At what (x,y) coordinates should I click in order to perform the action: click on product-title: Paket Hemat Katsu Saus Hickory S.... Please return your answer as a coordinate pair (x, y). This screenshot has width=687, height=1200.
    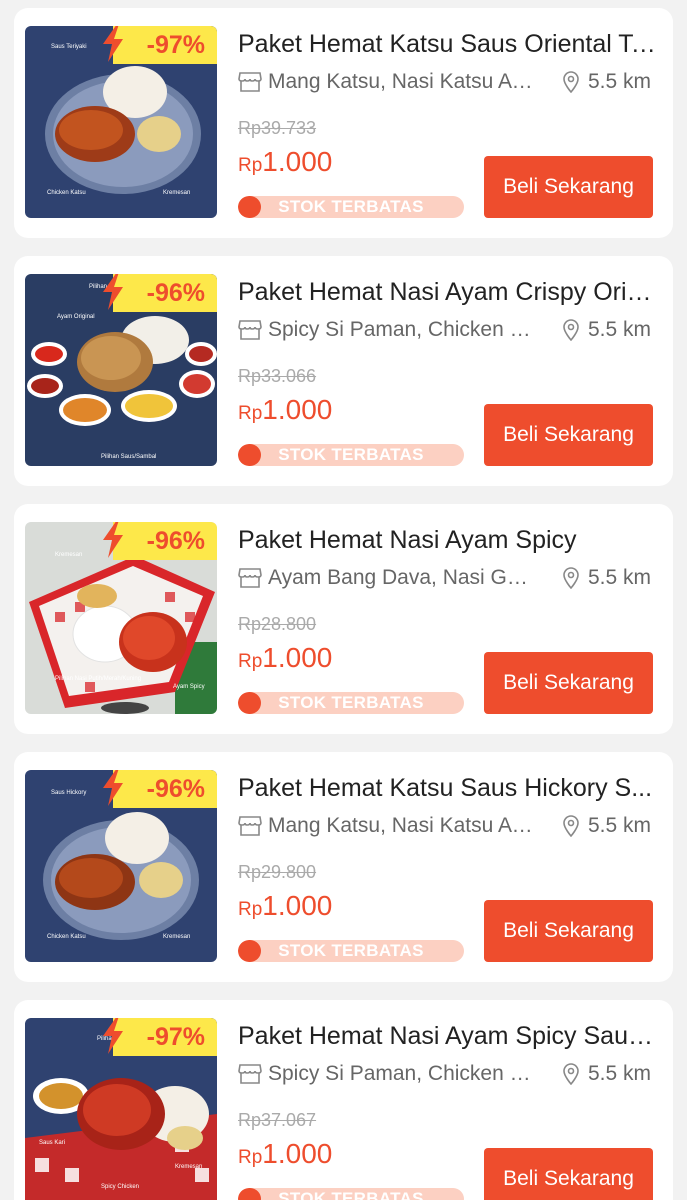
    Looking at the image, I should click on (448, 788).